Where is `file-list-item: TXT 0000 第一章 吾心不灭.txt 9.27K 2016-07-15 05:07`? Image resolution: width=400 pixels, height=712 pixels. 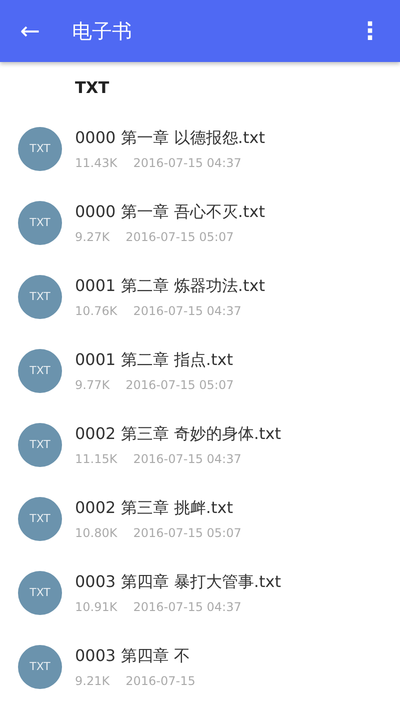 file-list-item: TXT 0000 第一章 吾心不灭.txt 9.27K 2016-07-15 05:07 is located at coordinates (200, 223).